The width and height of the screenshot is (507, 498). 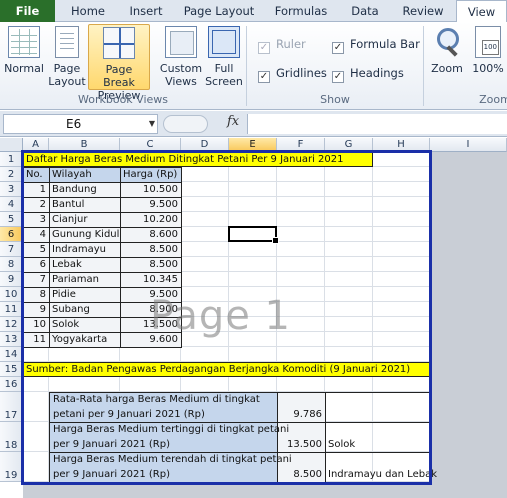 I want to click on tab-page-layout: Page Layout, so click(x=219, y=11).